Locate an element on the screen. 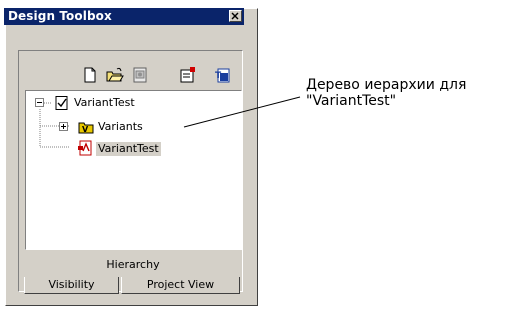 The image size is (510, 311). annotation-callout: Дерево иерархии для "VariantTest" is located at coordinates (386, 93).